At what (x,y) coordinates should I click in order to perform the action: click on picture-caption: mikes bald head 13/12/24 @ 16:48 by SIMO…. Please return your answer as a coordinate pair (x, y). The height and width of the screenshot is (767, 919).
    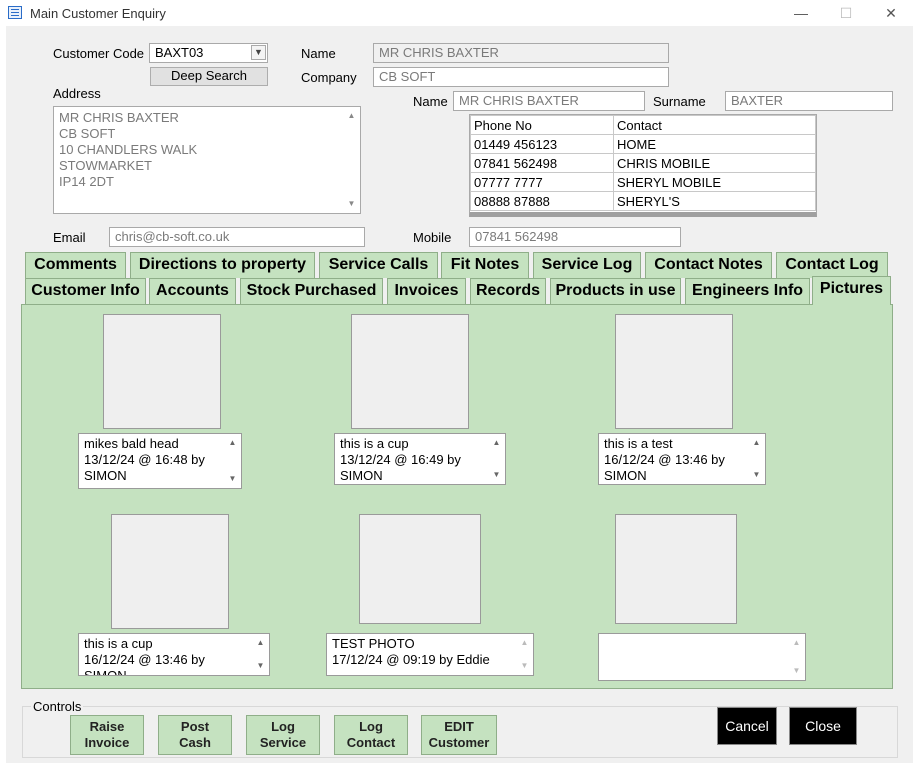
    Looking at the image, I should click on (160, 461).